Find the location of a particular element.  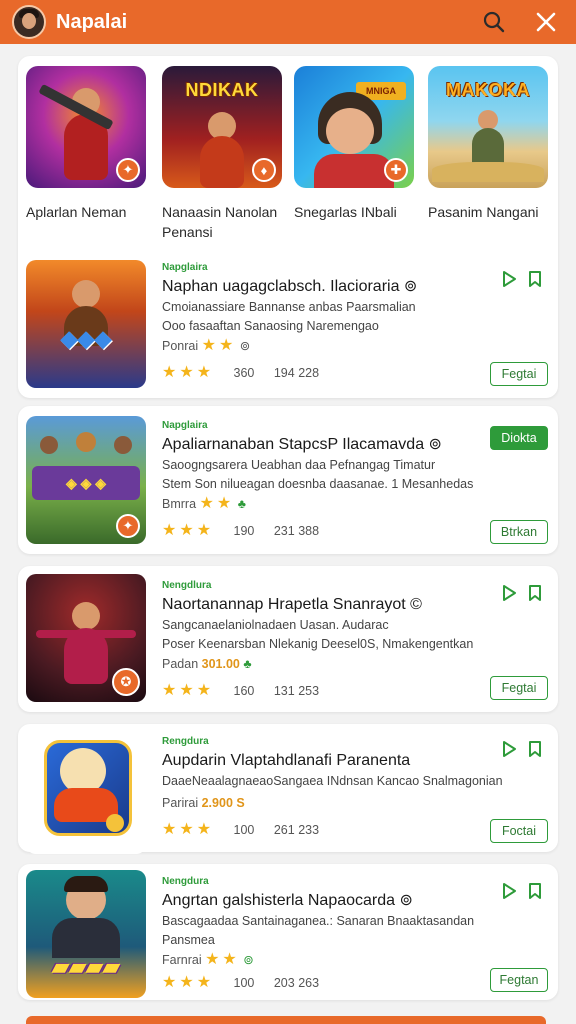

search-icon is located at coordinates (494, 22).